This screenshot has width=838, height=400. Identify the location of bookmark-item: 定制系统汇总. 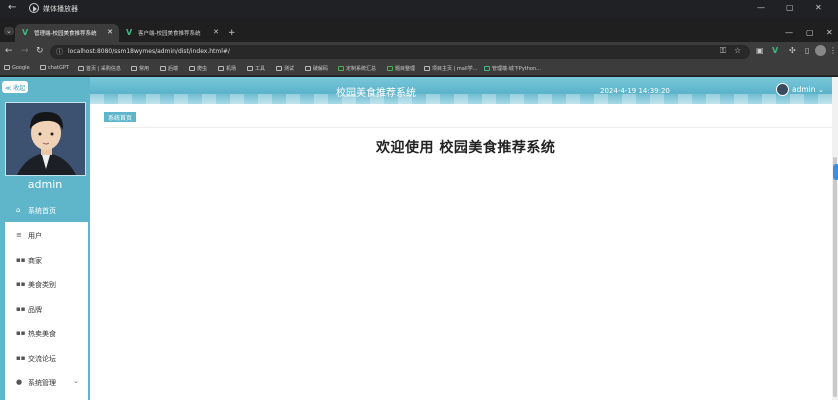
(357, 68).